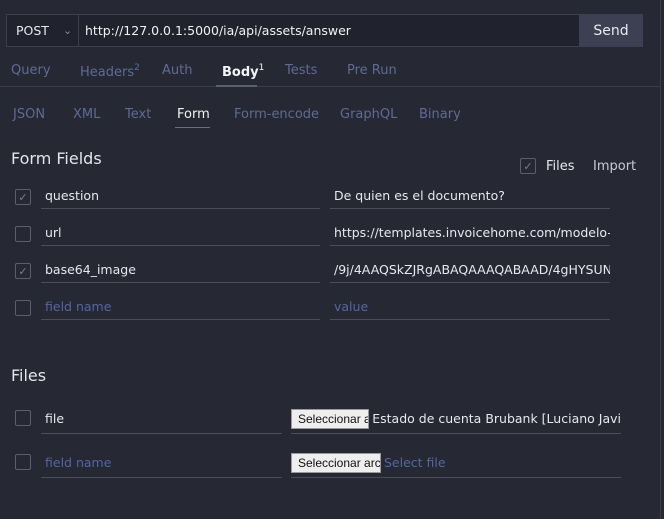  Describe the element at coordinates (180, 233) in the screenshot. I see `field-name-input: url` at that location.